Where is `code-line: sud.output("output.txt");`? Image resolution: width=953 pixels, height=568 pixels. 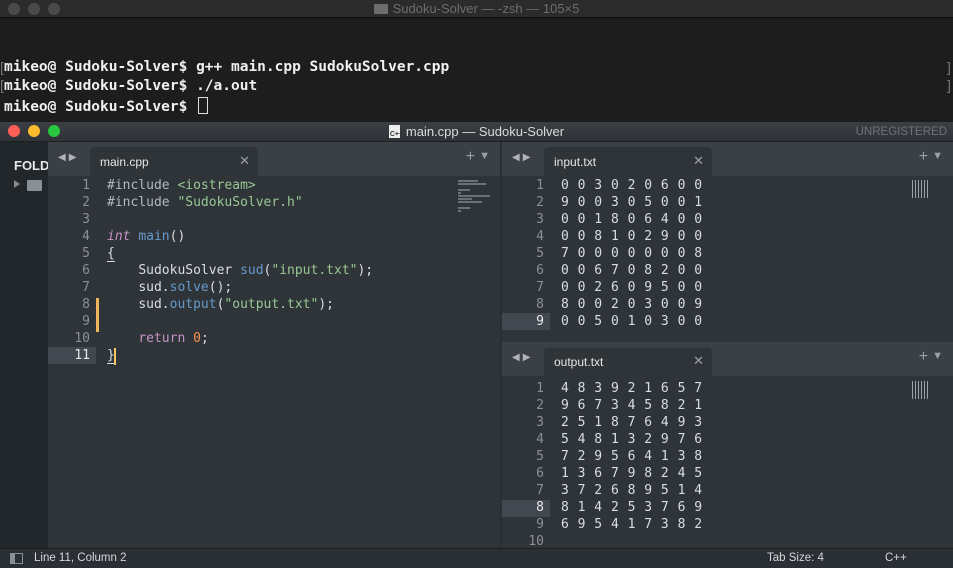
code-line: sud.output("output.txt"); is located at coordinates (220, 304).